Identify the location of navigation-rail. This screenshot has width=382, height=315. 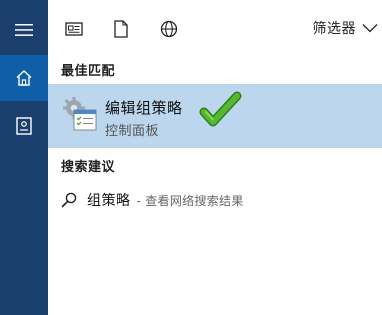
(24, 157).